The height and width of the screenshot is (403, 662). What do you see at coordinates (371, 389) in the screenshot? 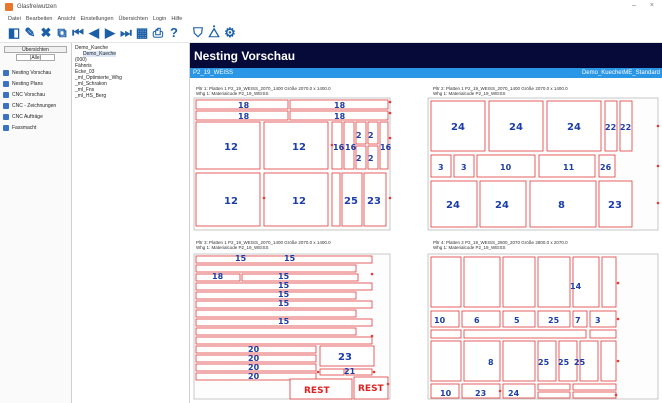
I see `svg-text: REST` at bounding box center [371, 389].